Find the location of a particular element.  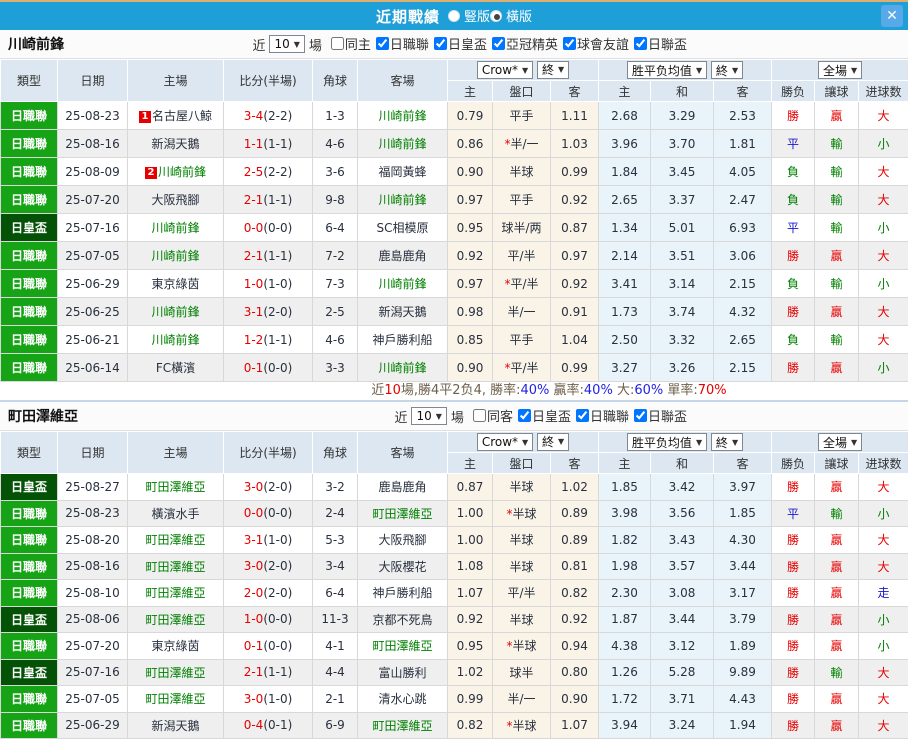

team-name-link: 清水心跳 is located at coordinates (402, 699).